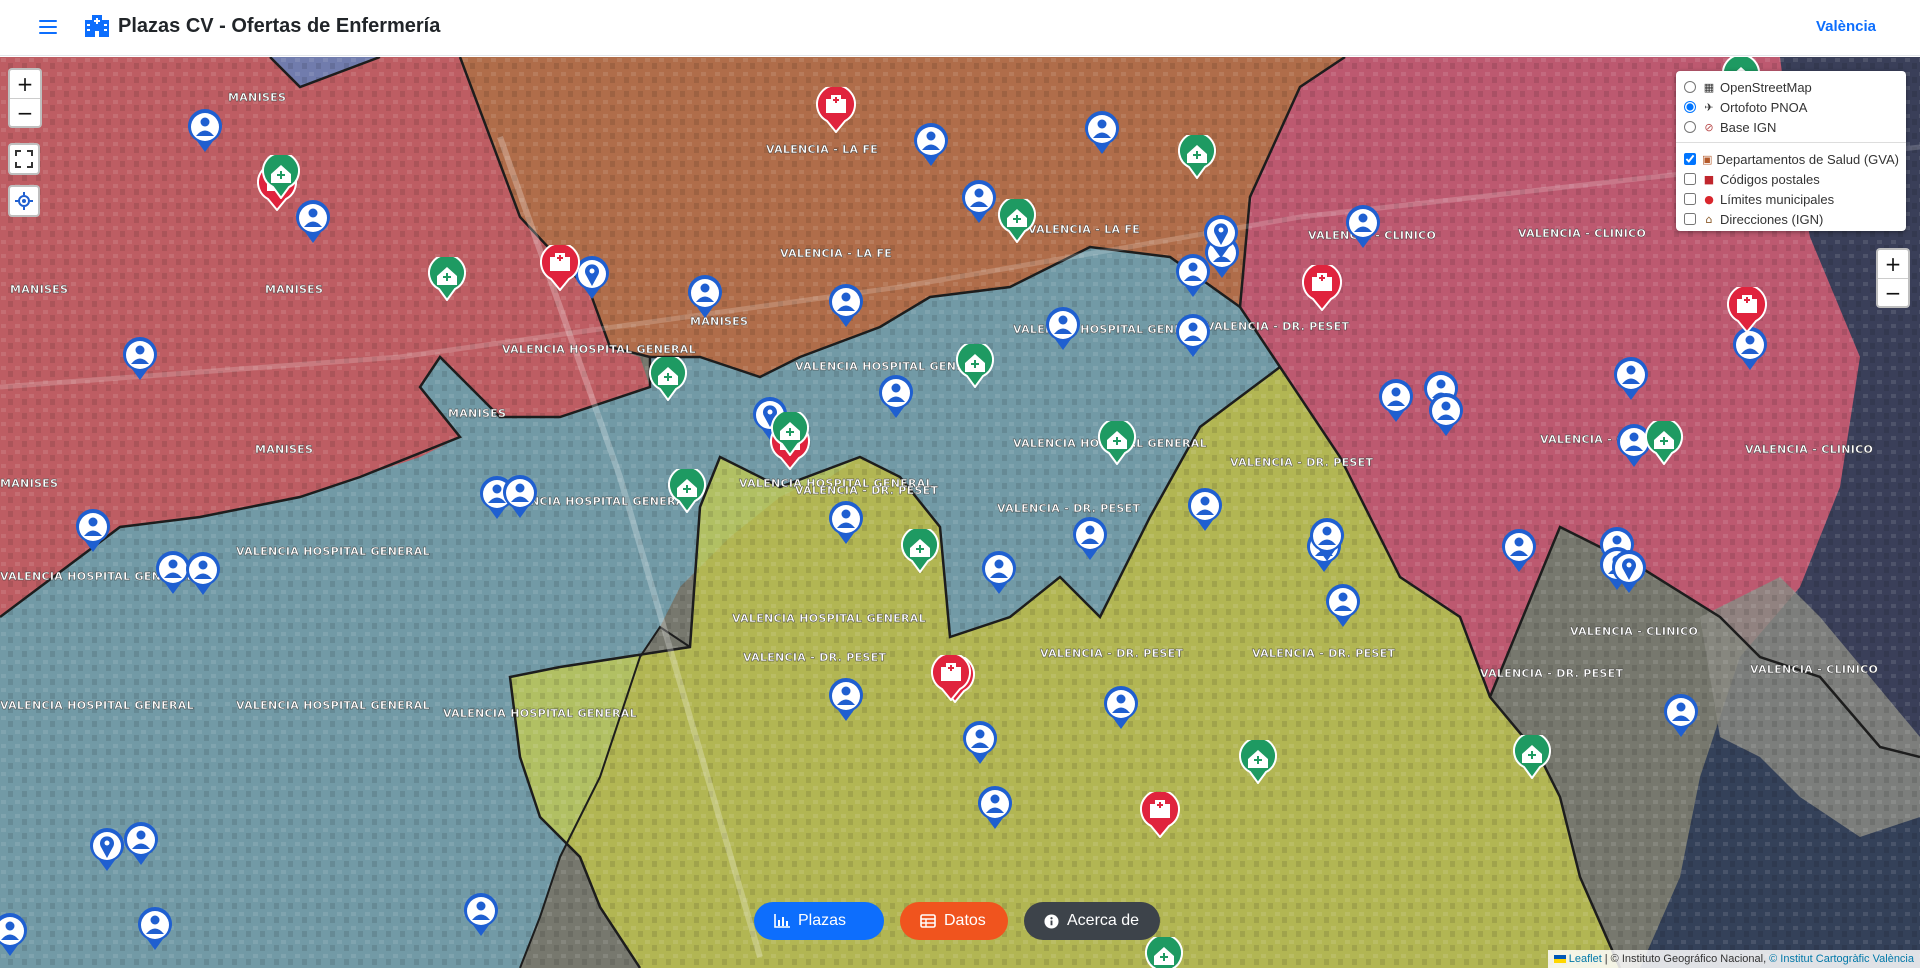 Image resolution: width=1920 pixels, height=968 pixels. I want to click on overlay-checkbox-direcciones, so click(1690, 219).